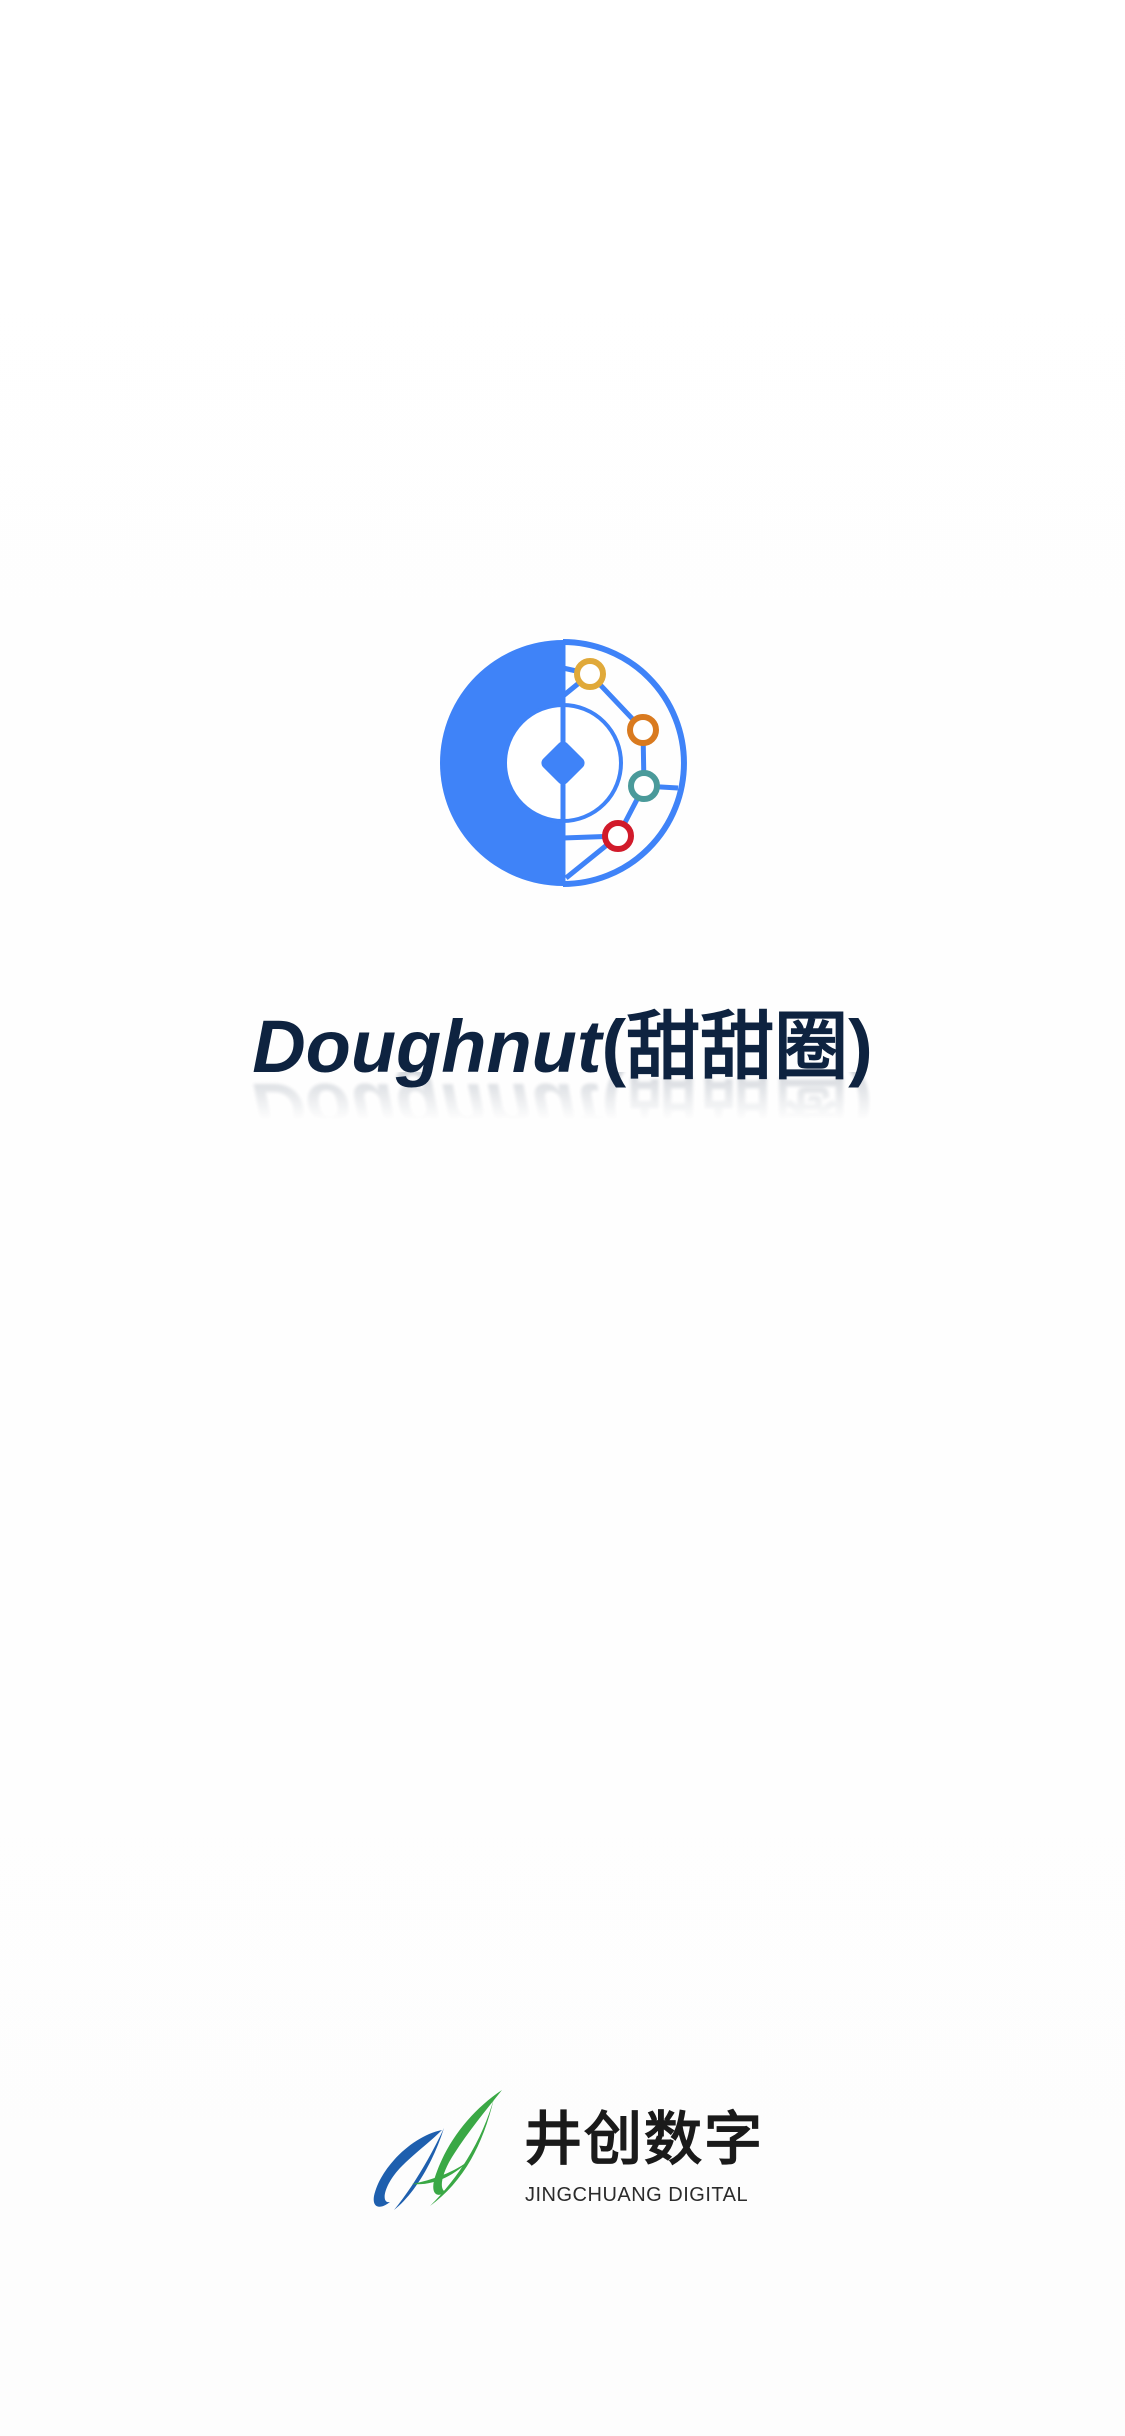  I want to click on company-brand: 井创数字 JINGCHUANG DIGITAL, so click(572, 2153).